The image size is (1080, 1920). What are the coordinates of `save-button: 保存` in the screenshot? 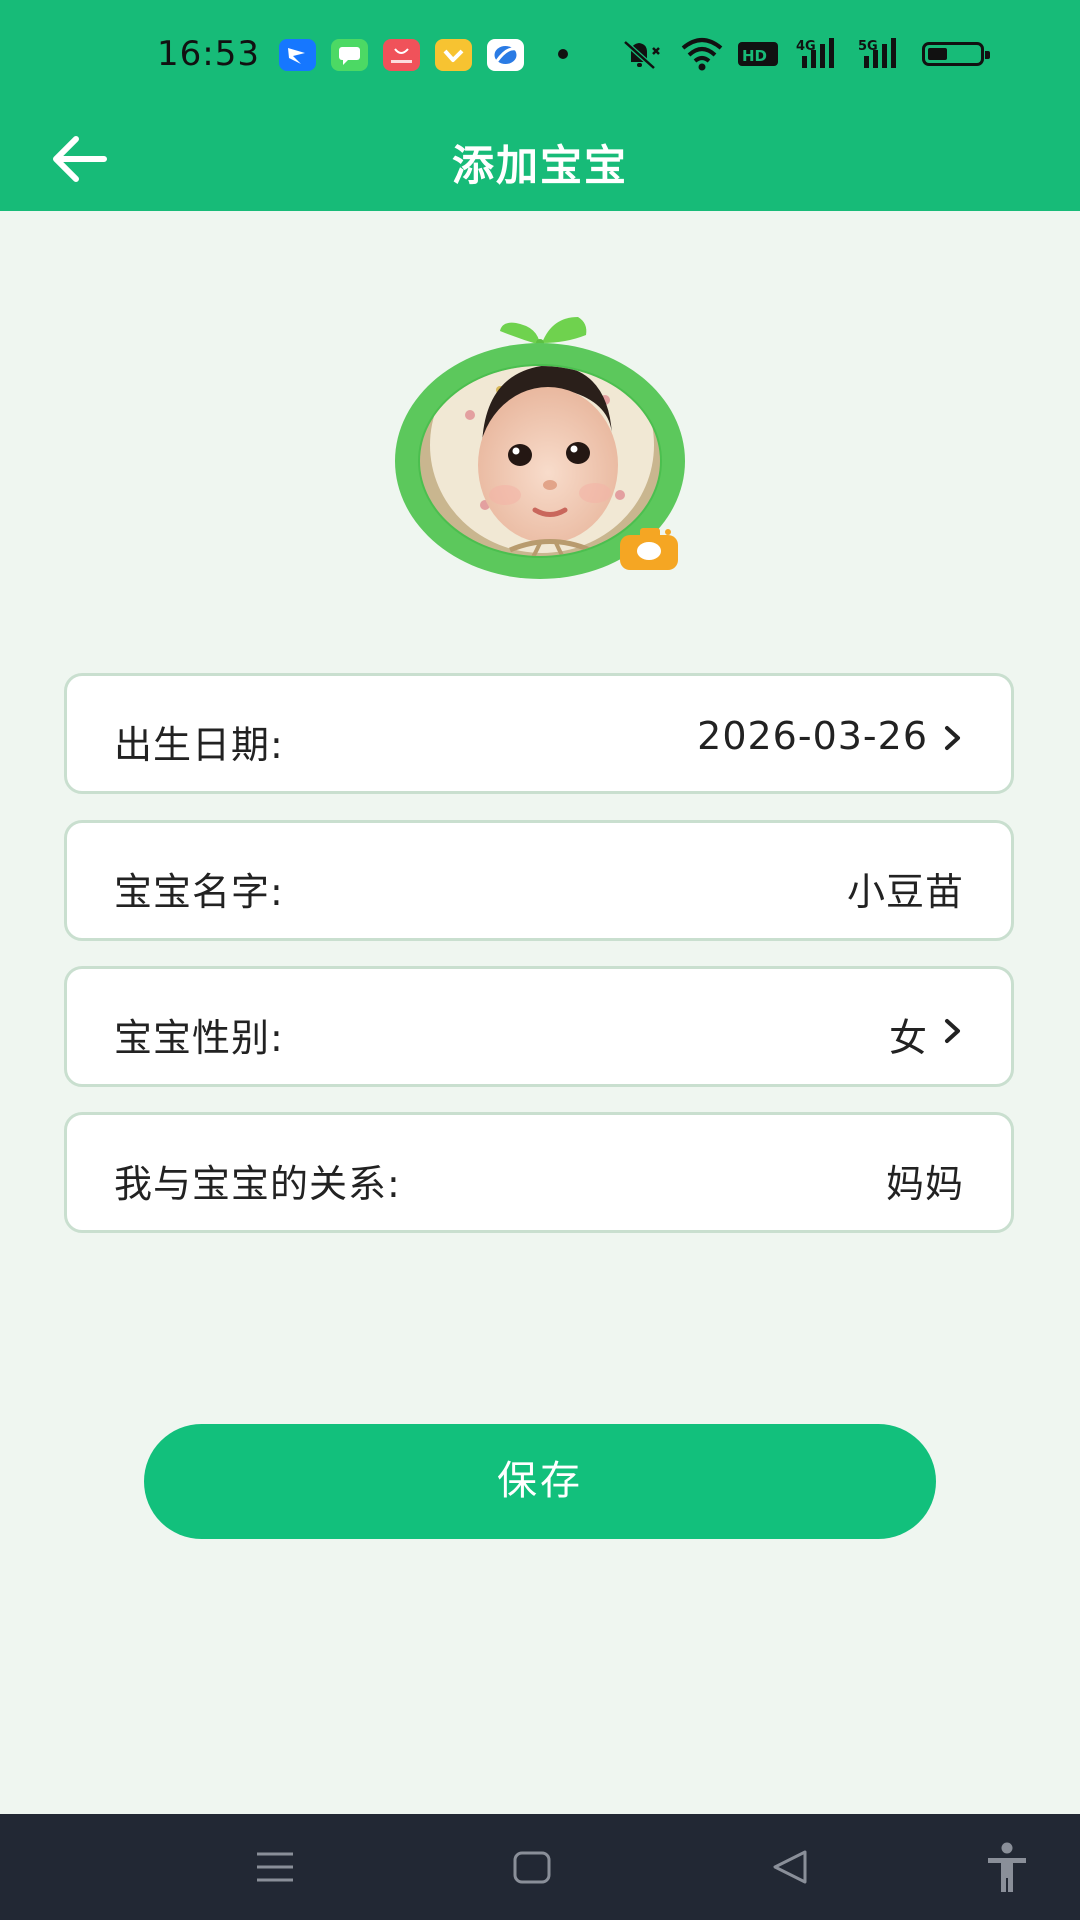 It's located at (540, 1481).